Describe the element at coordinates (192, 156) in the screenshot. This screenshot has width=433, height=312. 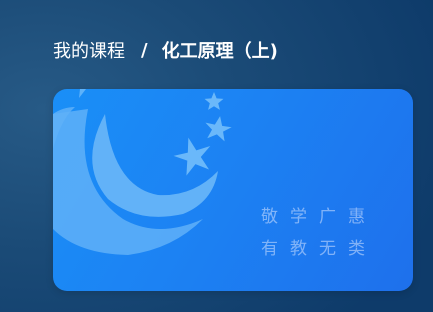
I see `star-large` at that location.